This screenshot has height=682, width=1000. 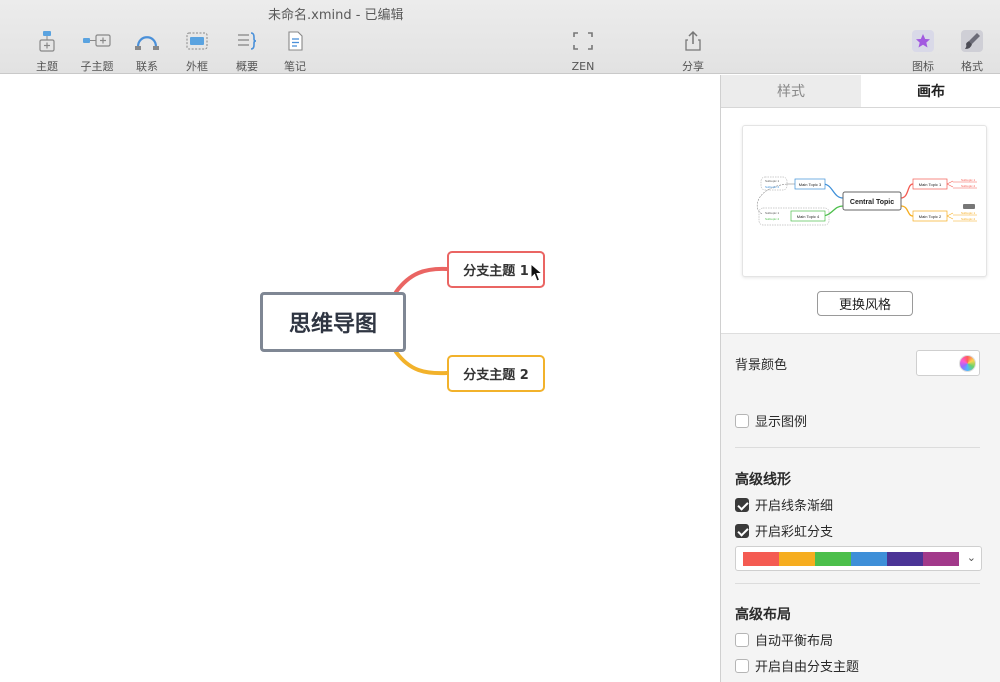 I want to click on subtopic-button: 子主题, so click(x=97, y=52).